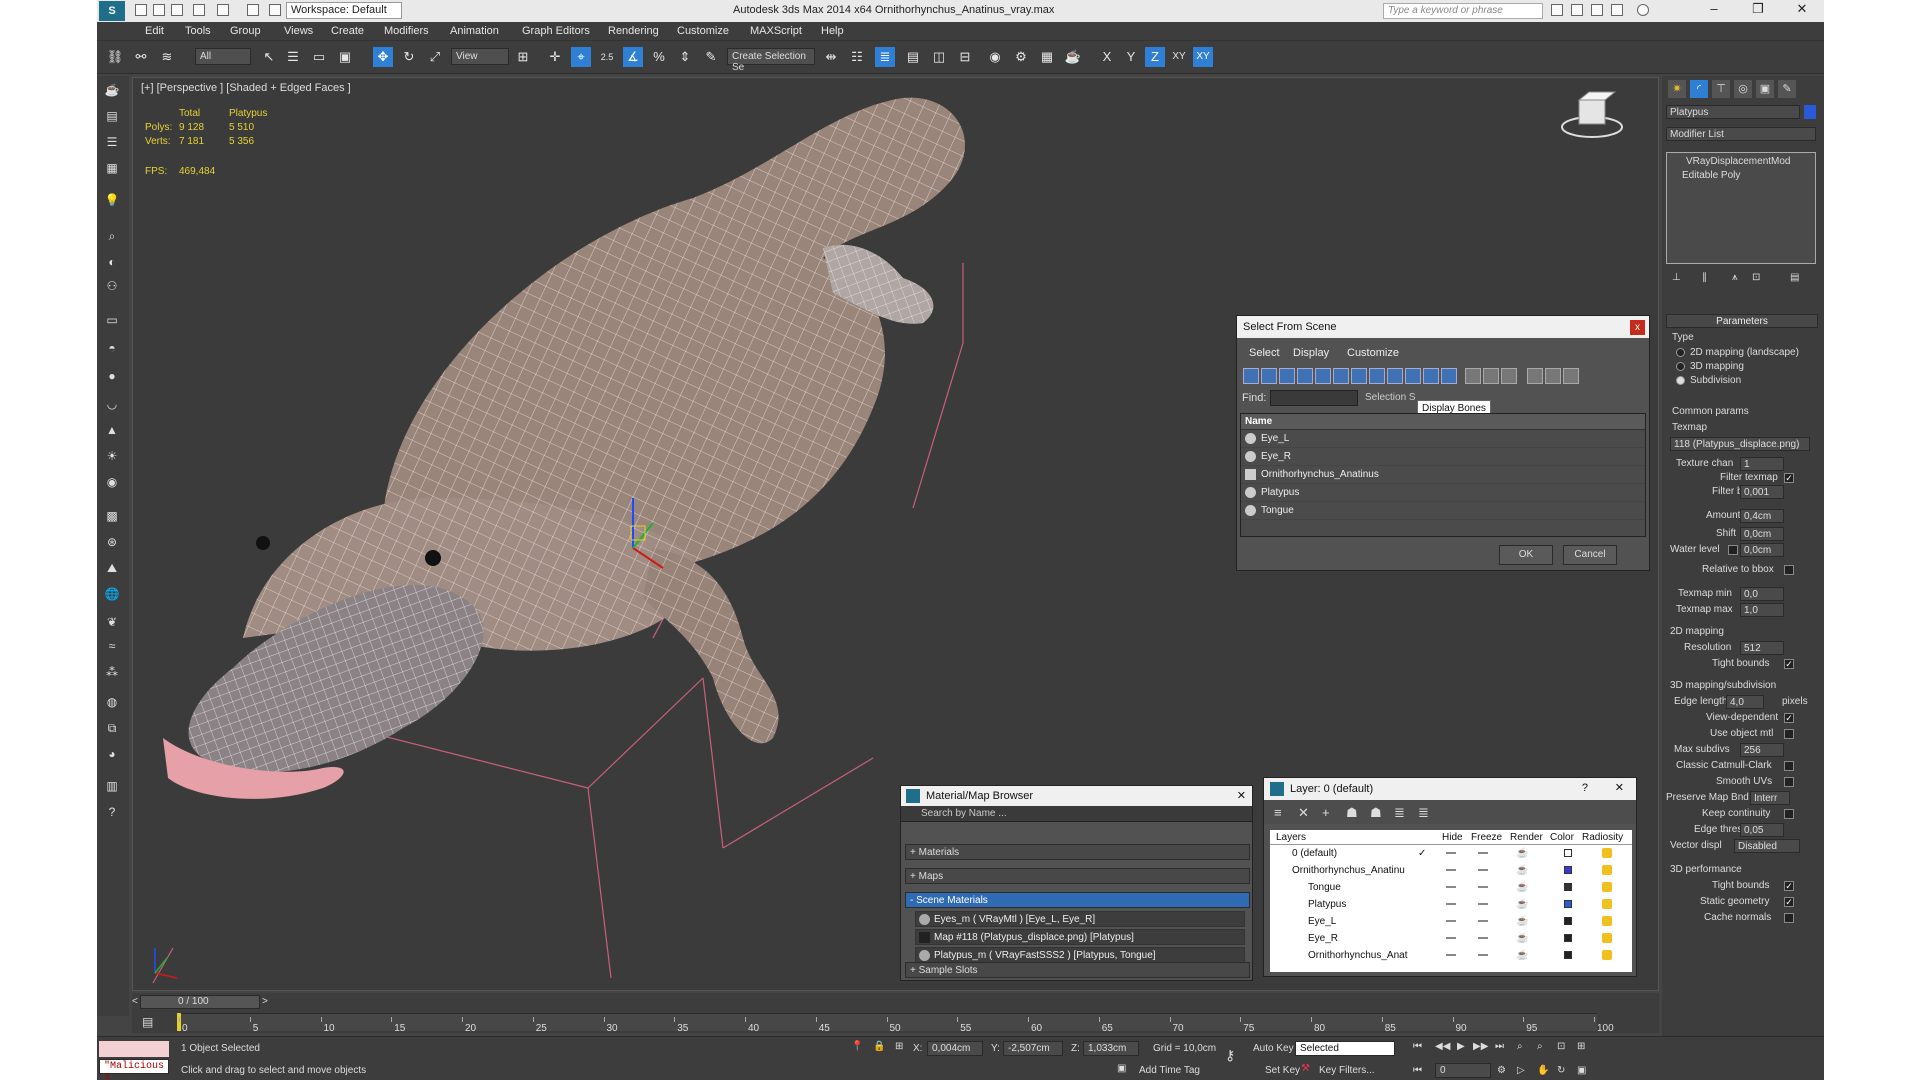 This screenshot has height=1080, width=1920. Describe the element at coordinates (1486, 837) in the screenshot. I see `col-freeze: Freeze` at that location.